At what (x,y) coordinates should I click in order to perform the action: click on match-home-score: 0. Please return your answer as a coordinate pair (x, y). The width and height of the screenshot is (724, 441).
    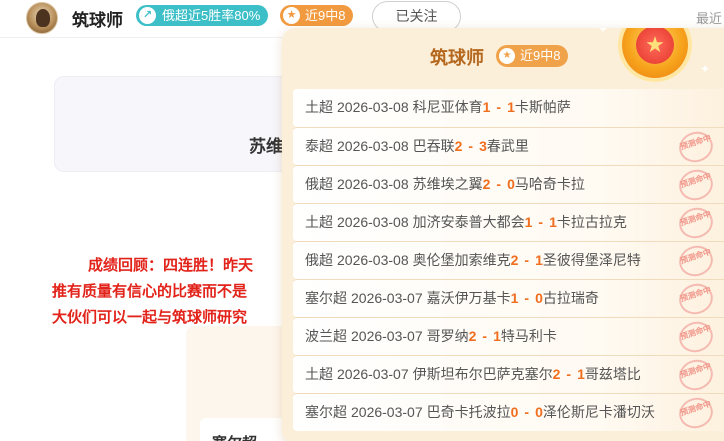
    Looking at the image, I should click on (514, 412).